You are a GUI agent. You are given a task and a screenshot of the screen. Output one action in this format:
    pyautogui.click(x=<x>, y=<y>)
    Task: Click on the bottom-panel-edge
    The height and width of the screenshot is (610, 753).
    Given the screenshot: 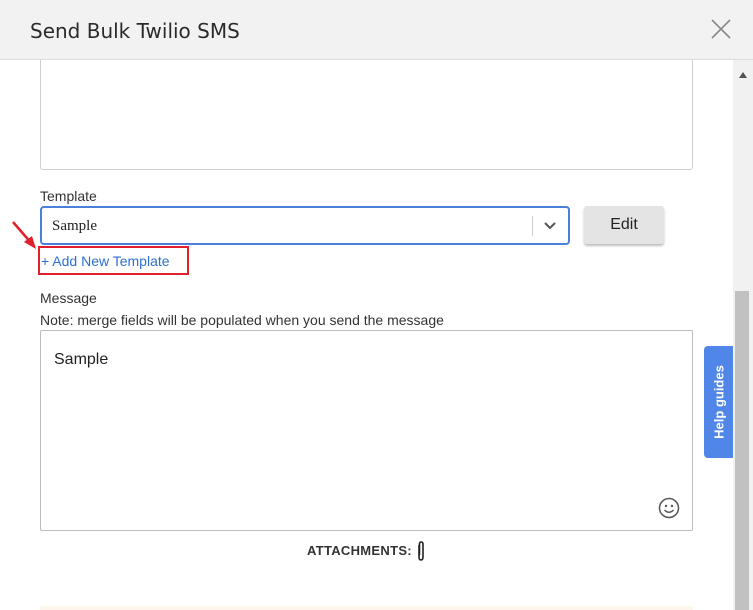 What is the action you would take?
    pyautogui.click(x=366, y=608)
    